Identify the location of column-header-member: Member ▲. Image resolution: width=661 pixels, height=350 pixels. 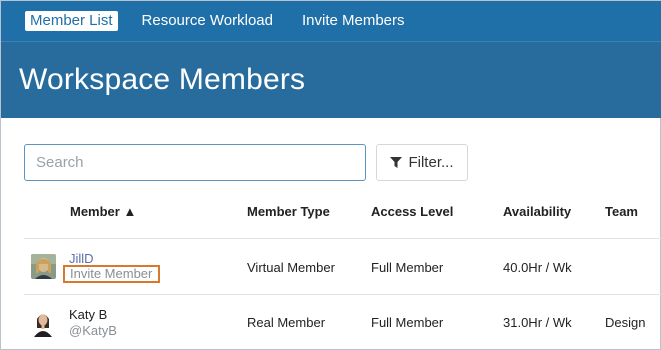
(103, 211).